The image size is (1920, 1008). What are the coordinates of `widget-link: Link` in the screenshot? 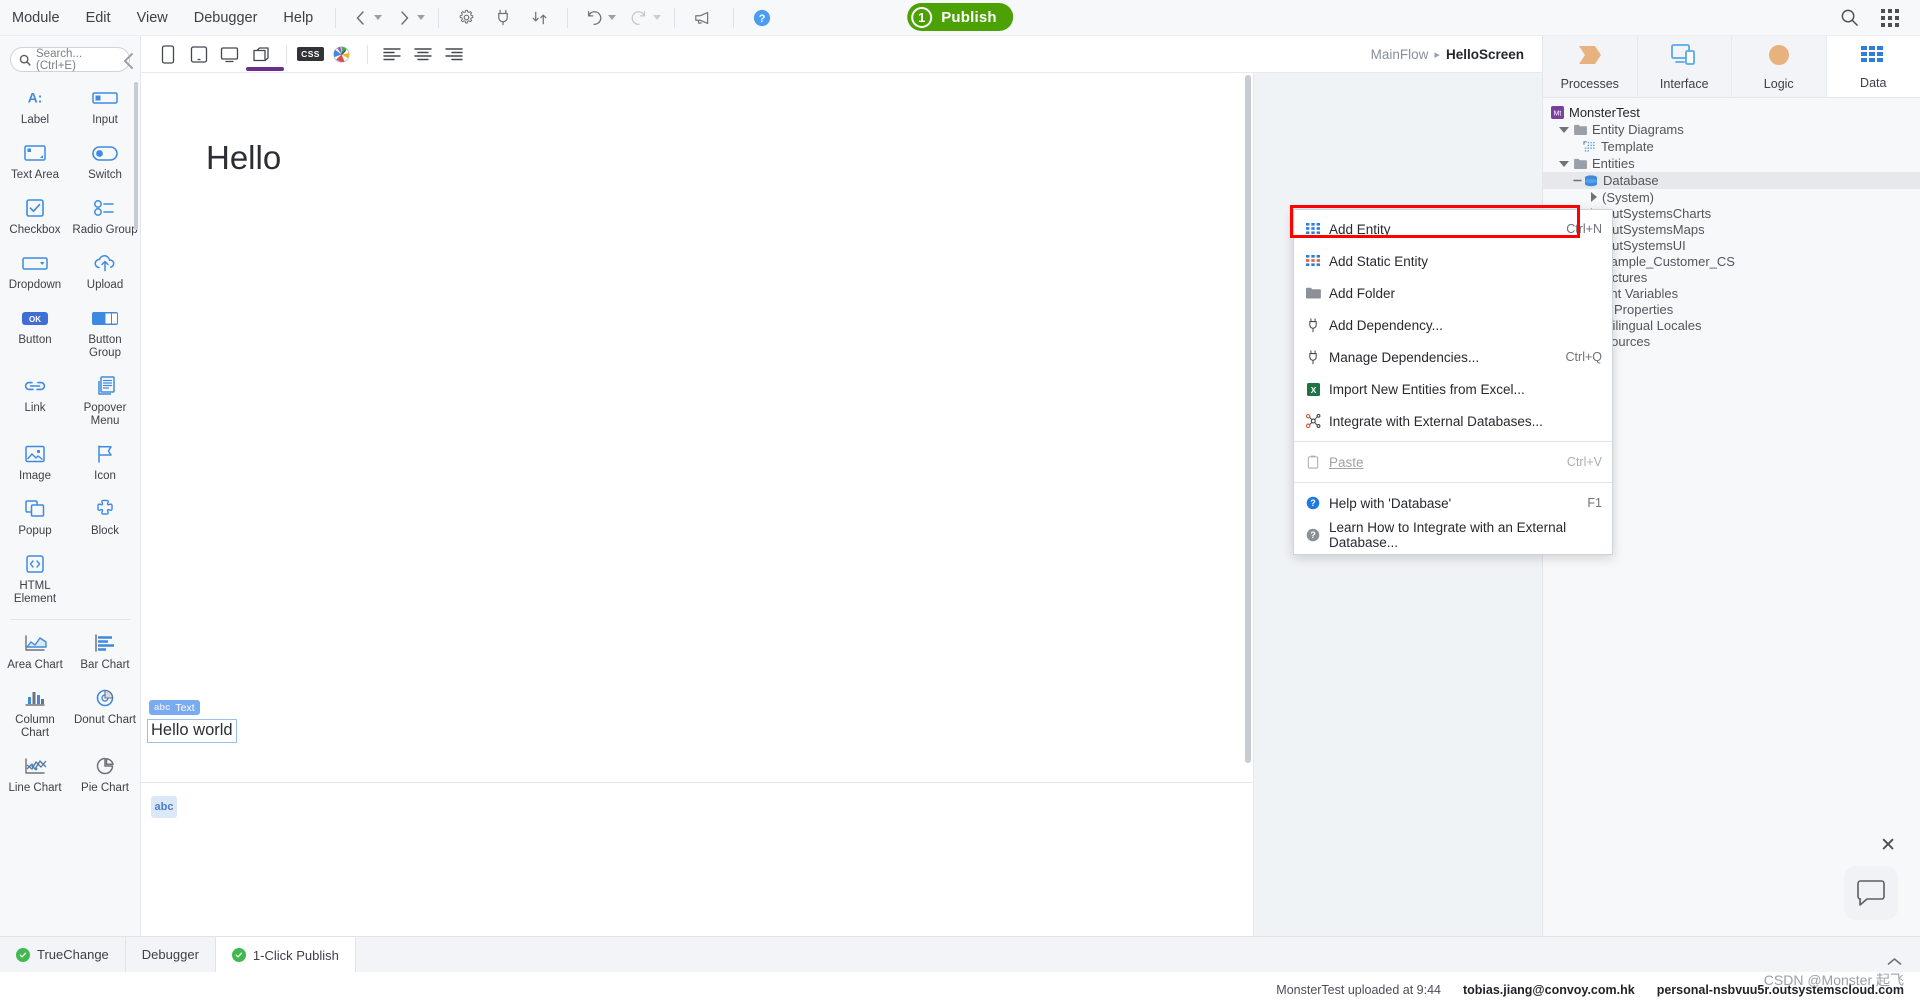 It's located at (35, 400).